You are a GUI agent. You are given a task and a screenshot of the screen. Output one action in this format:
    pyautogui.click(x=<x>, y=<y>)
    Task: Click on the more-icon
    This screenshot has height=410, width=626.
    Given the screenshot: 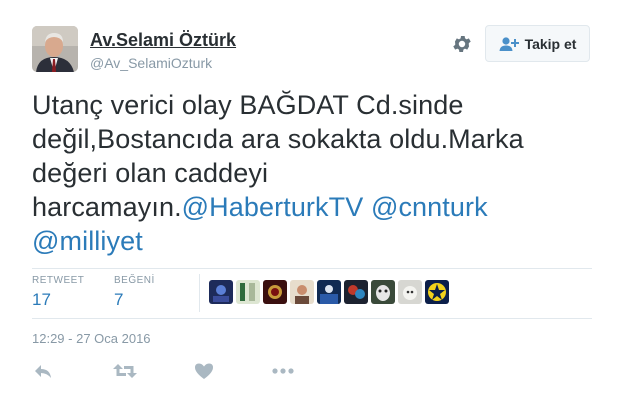 What is the action you would take?
    pyautogui.click(x=283, y=371)
    